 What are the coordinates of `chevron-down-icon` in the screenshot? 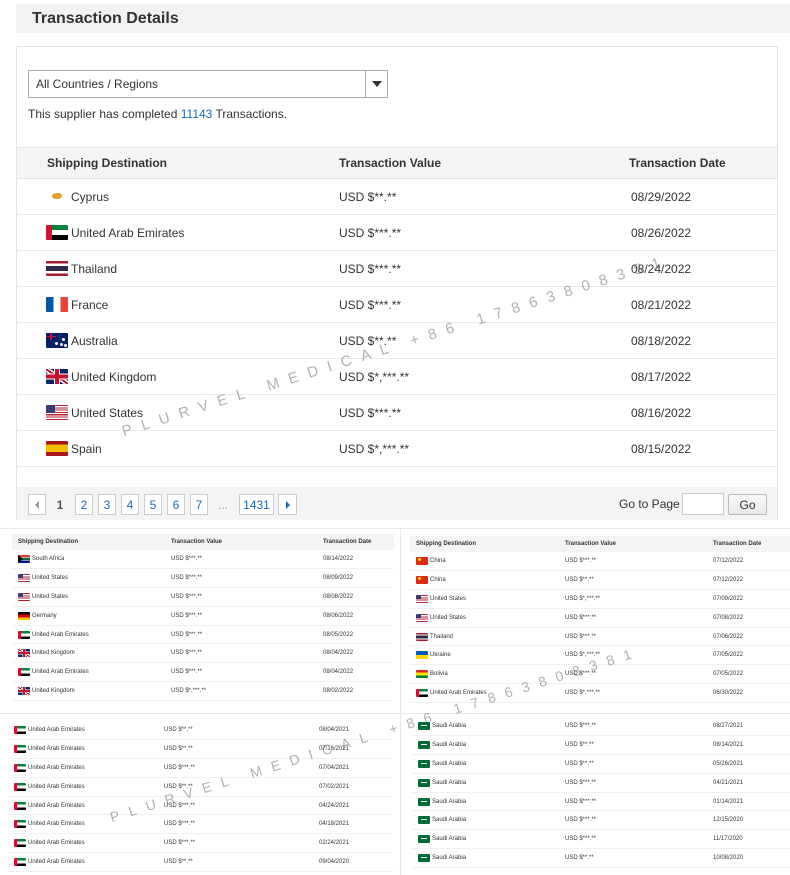 It's located at (376, 84).